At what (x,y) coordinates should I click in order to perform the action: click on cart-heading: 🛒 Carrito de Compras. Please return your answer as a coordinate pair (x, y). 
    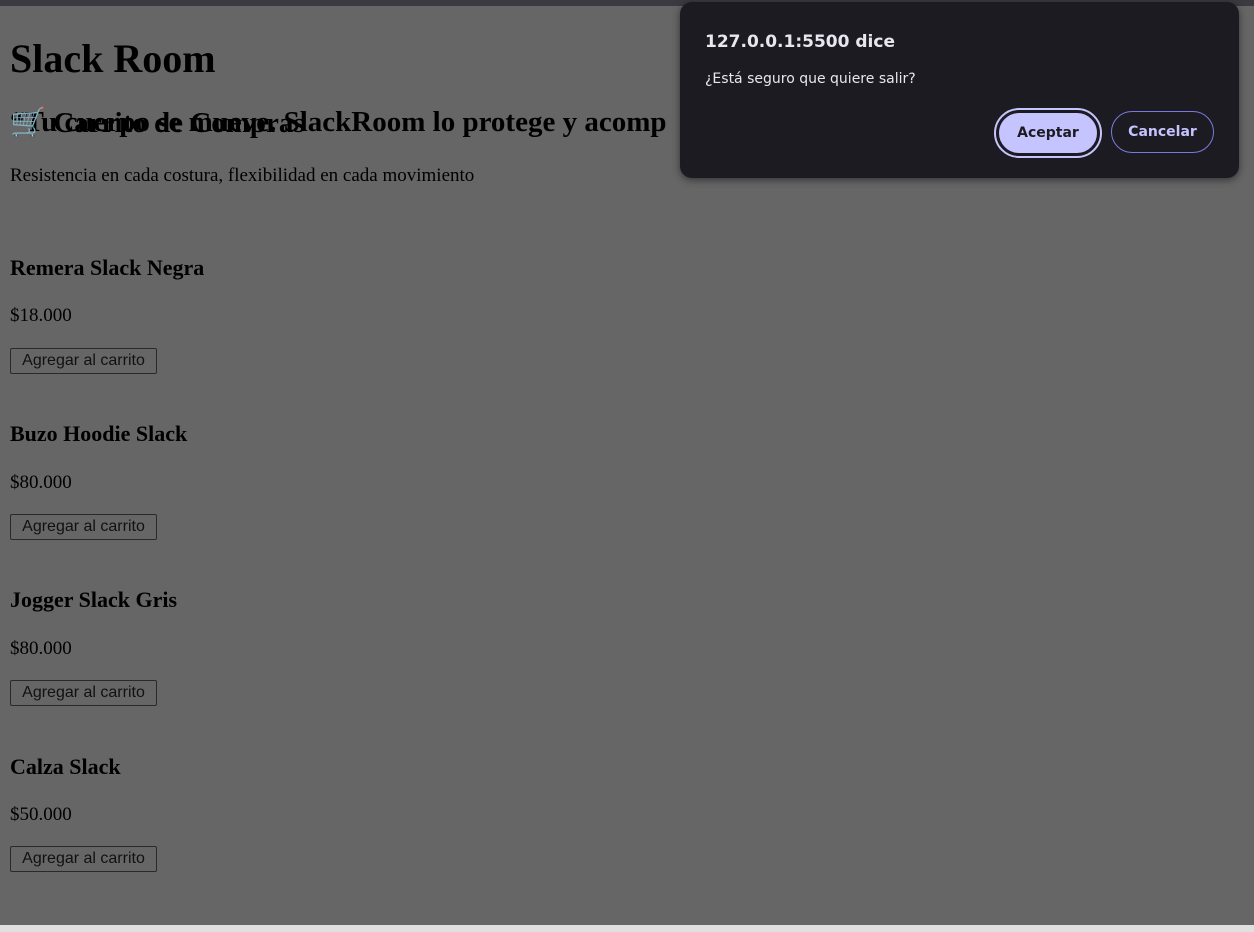
    Looking at the image, I should click on (157, 123).